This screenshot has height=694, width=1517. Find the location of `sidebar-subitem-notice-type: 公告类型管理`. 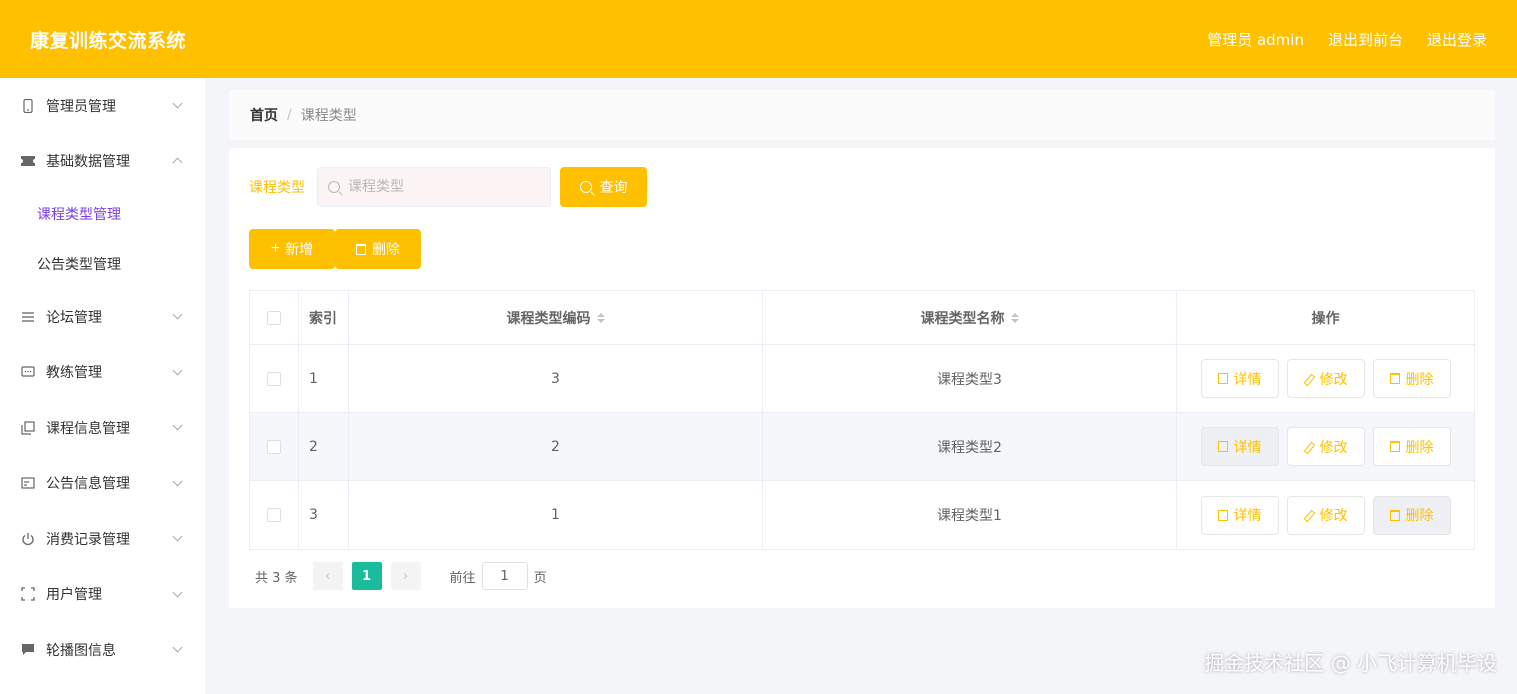

sidebar-subitem-notice-type: 公告类型管理 is located at coordinates (102, 264).